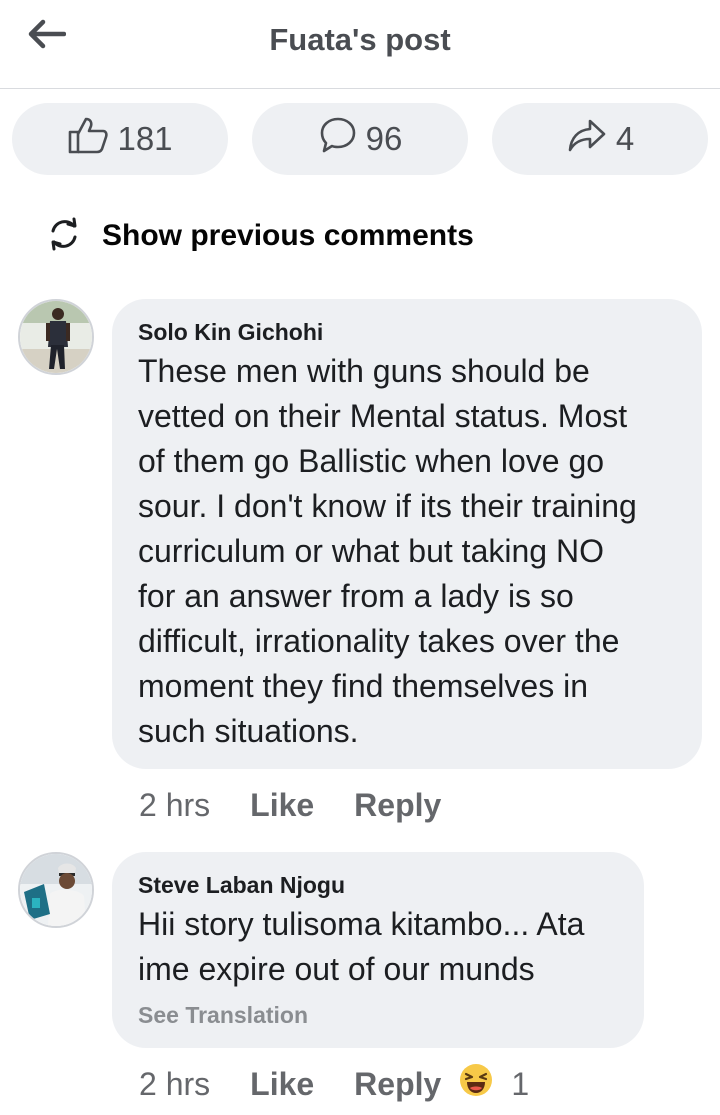  I want to click on comment-actions: 2 hrs Like Reply 1, so click(334, 1084).